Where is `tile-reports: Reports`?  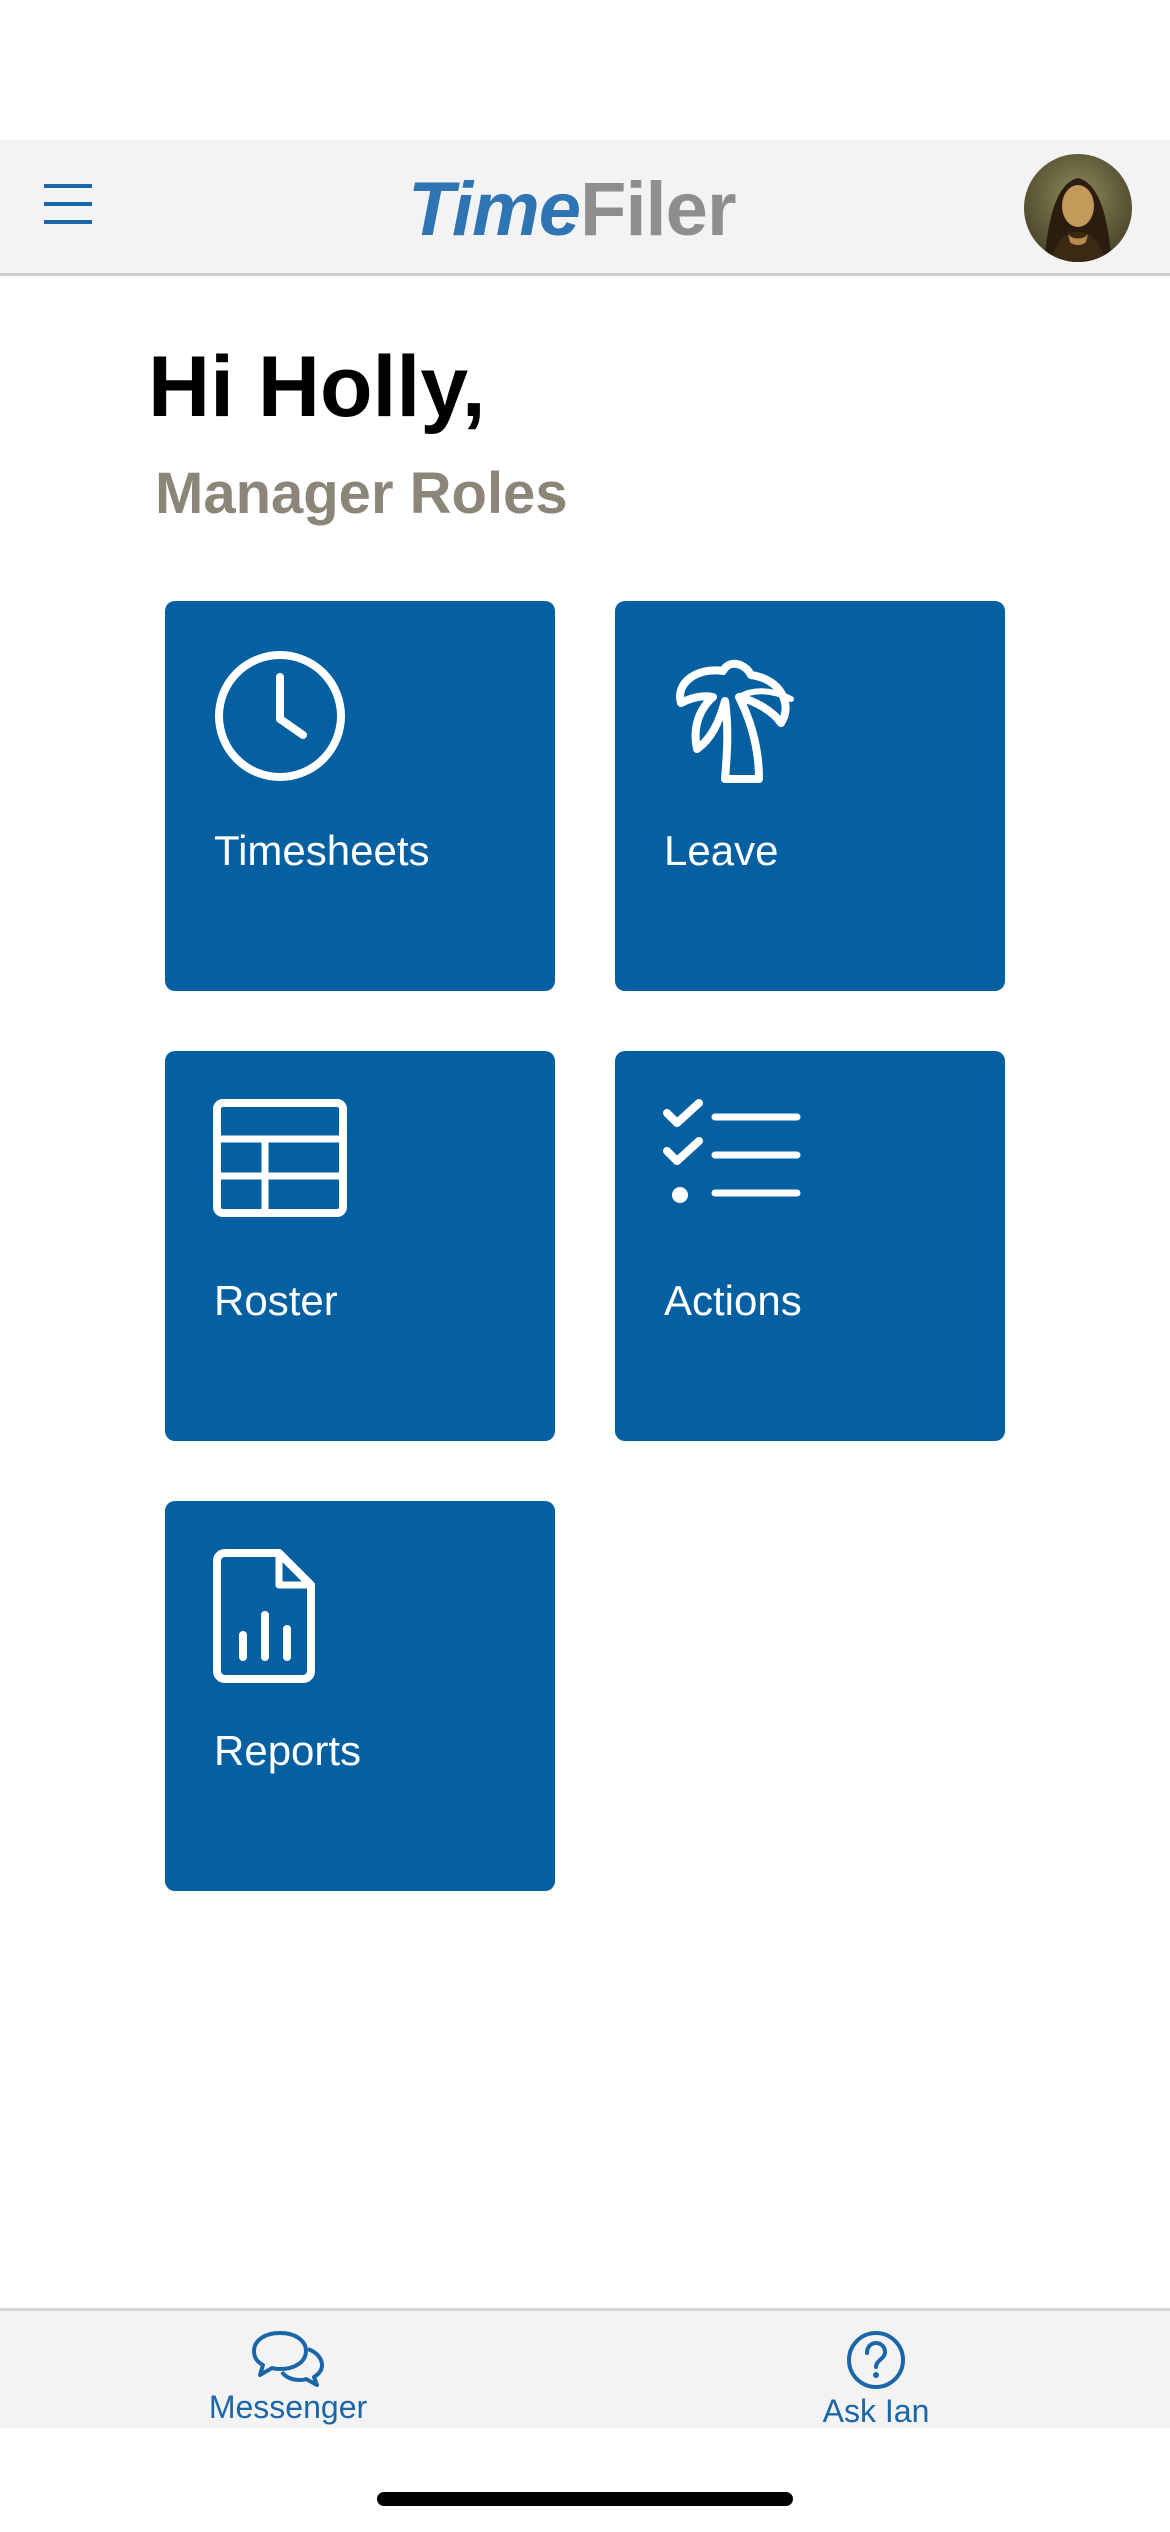 tile-reports: Reports is located at coordinates (360, 1696).